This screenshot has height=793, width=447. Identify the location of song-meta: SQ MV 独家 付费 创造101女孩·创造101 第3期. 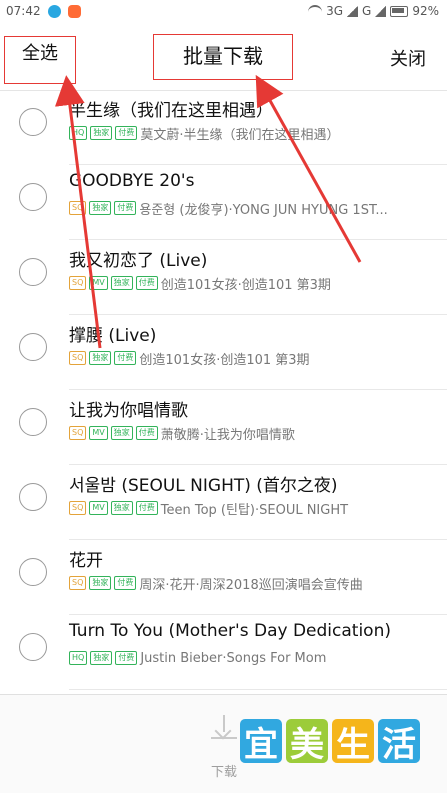
(200, 284).